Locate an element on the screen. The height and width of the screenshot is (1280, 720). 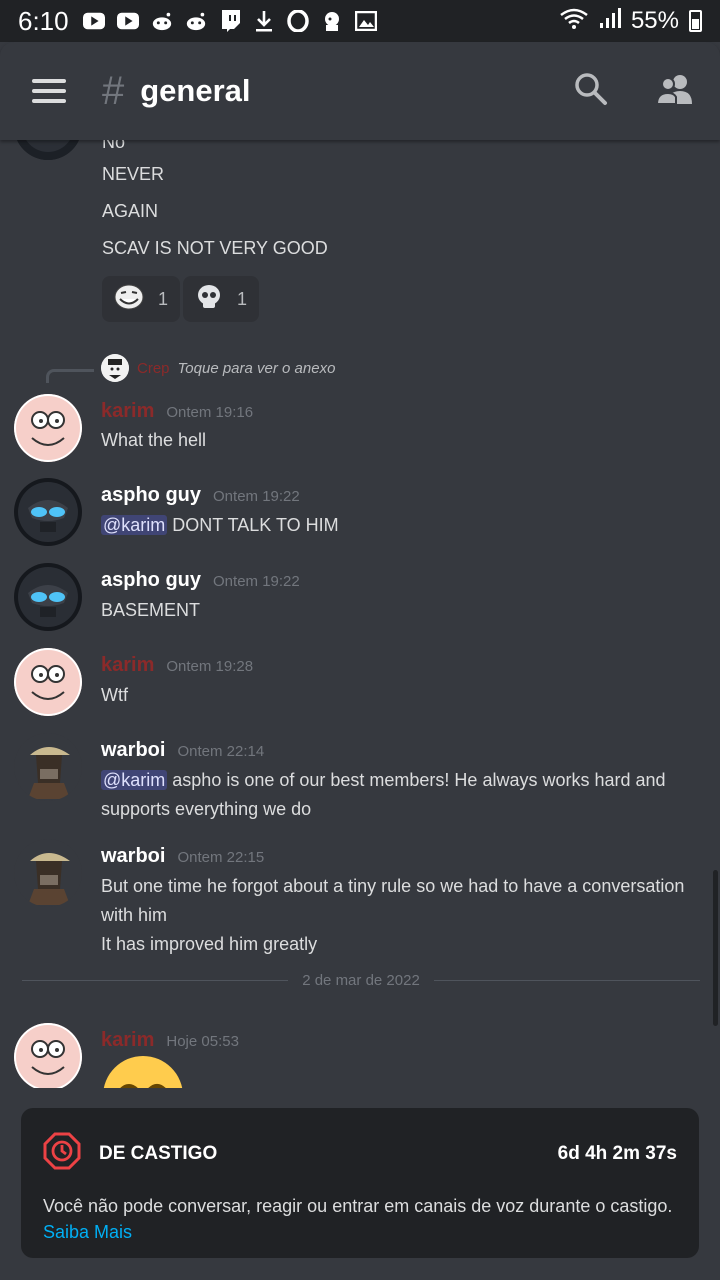
status-time: 6:10 is located at coordinates (43, 20).